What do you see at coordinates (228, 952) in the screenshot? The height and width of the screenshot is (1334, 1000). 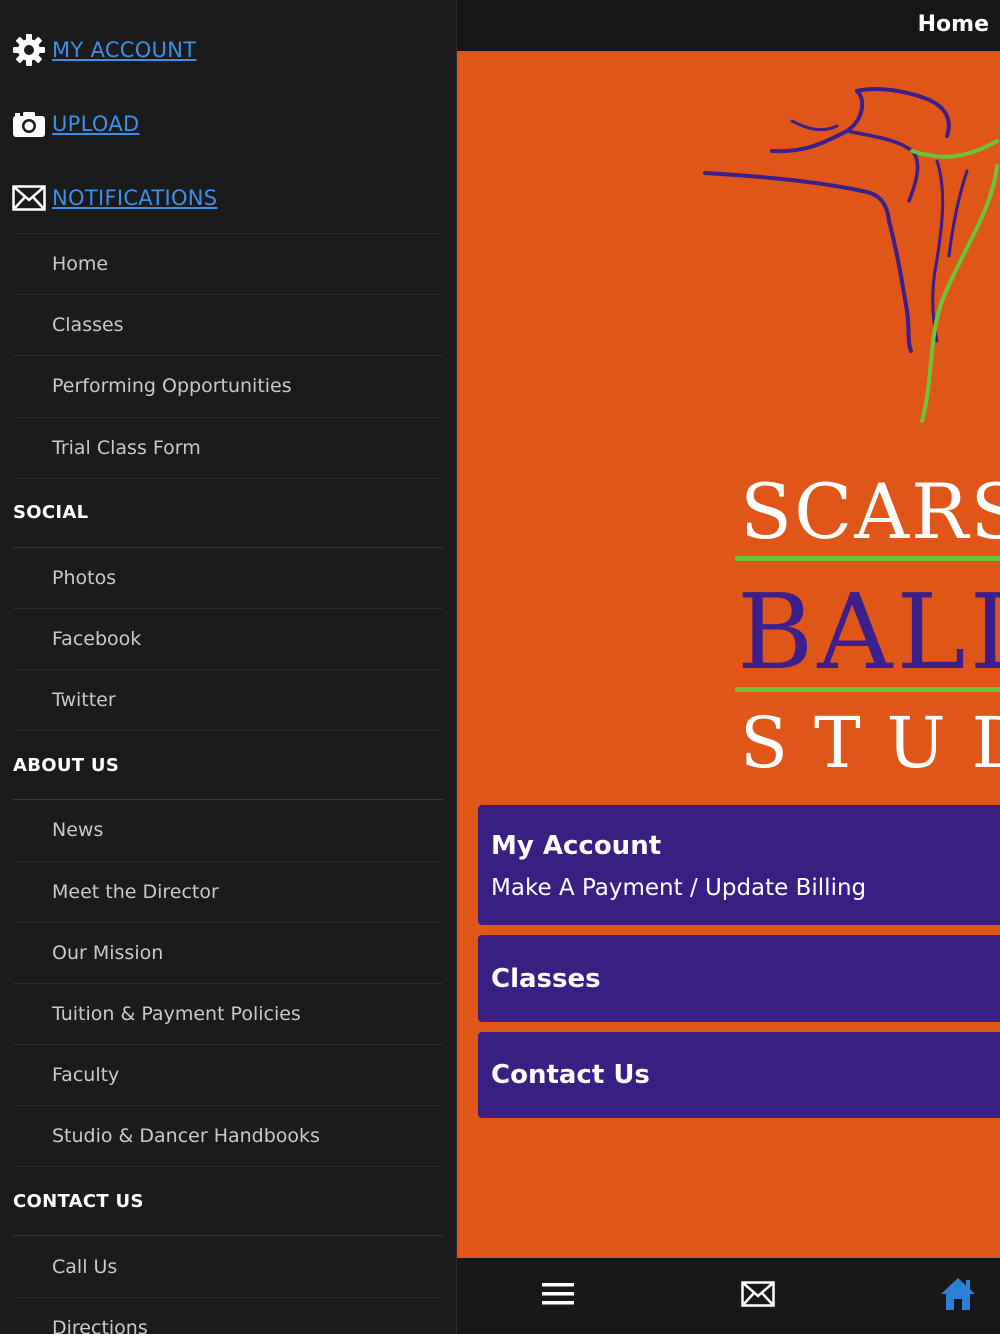 I see `sidebar-item-our-mission: Our Mission` at bounding box center [228, 952].